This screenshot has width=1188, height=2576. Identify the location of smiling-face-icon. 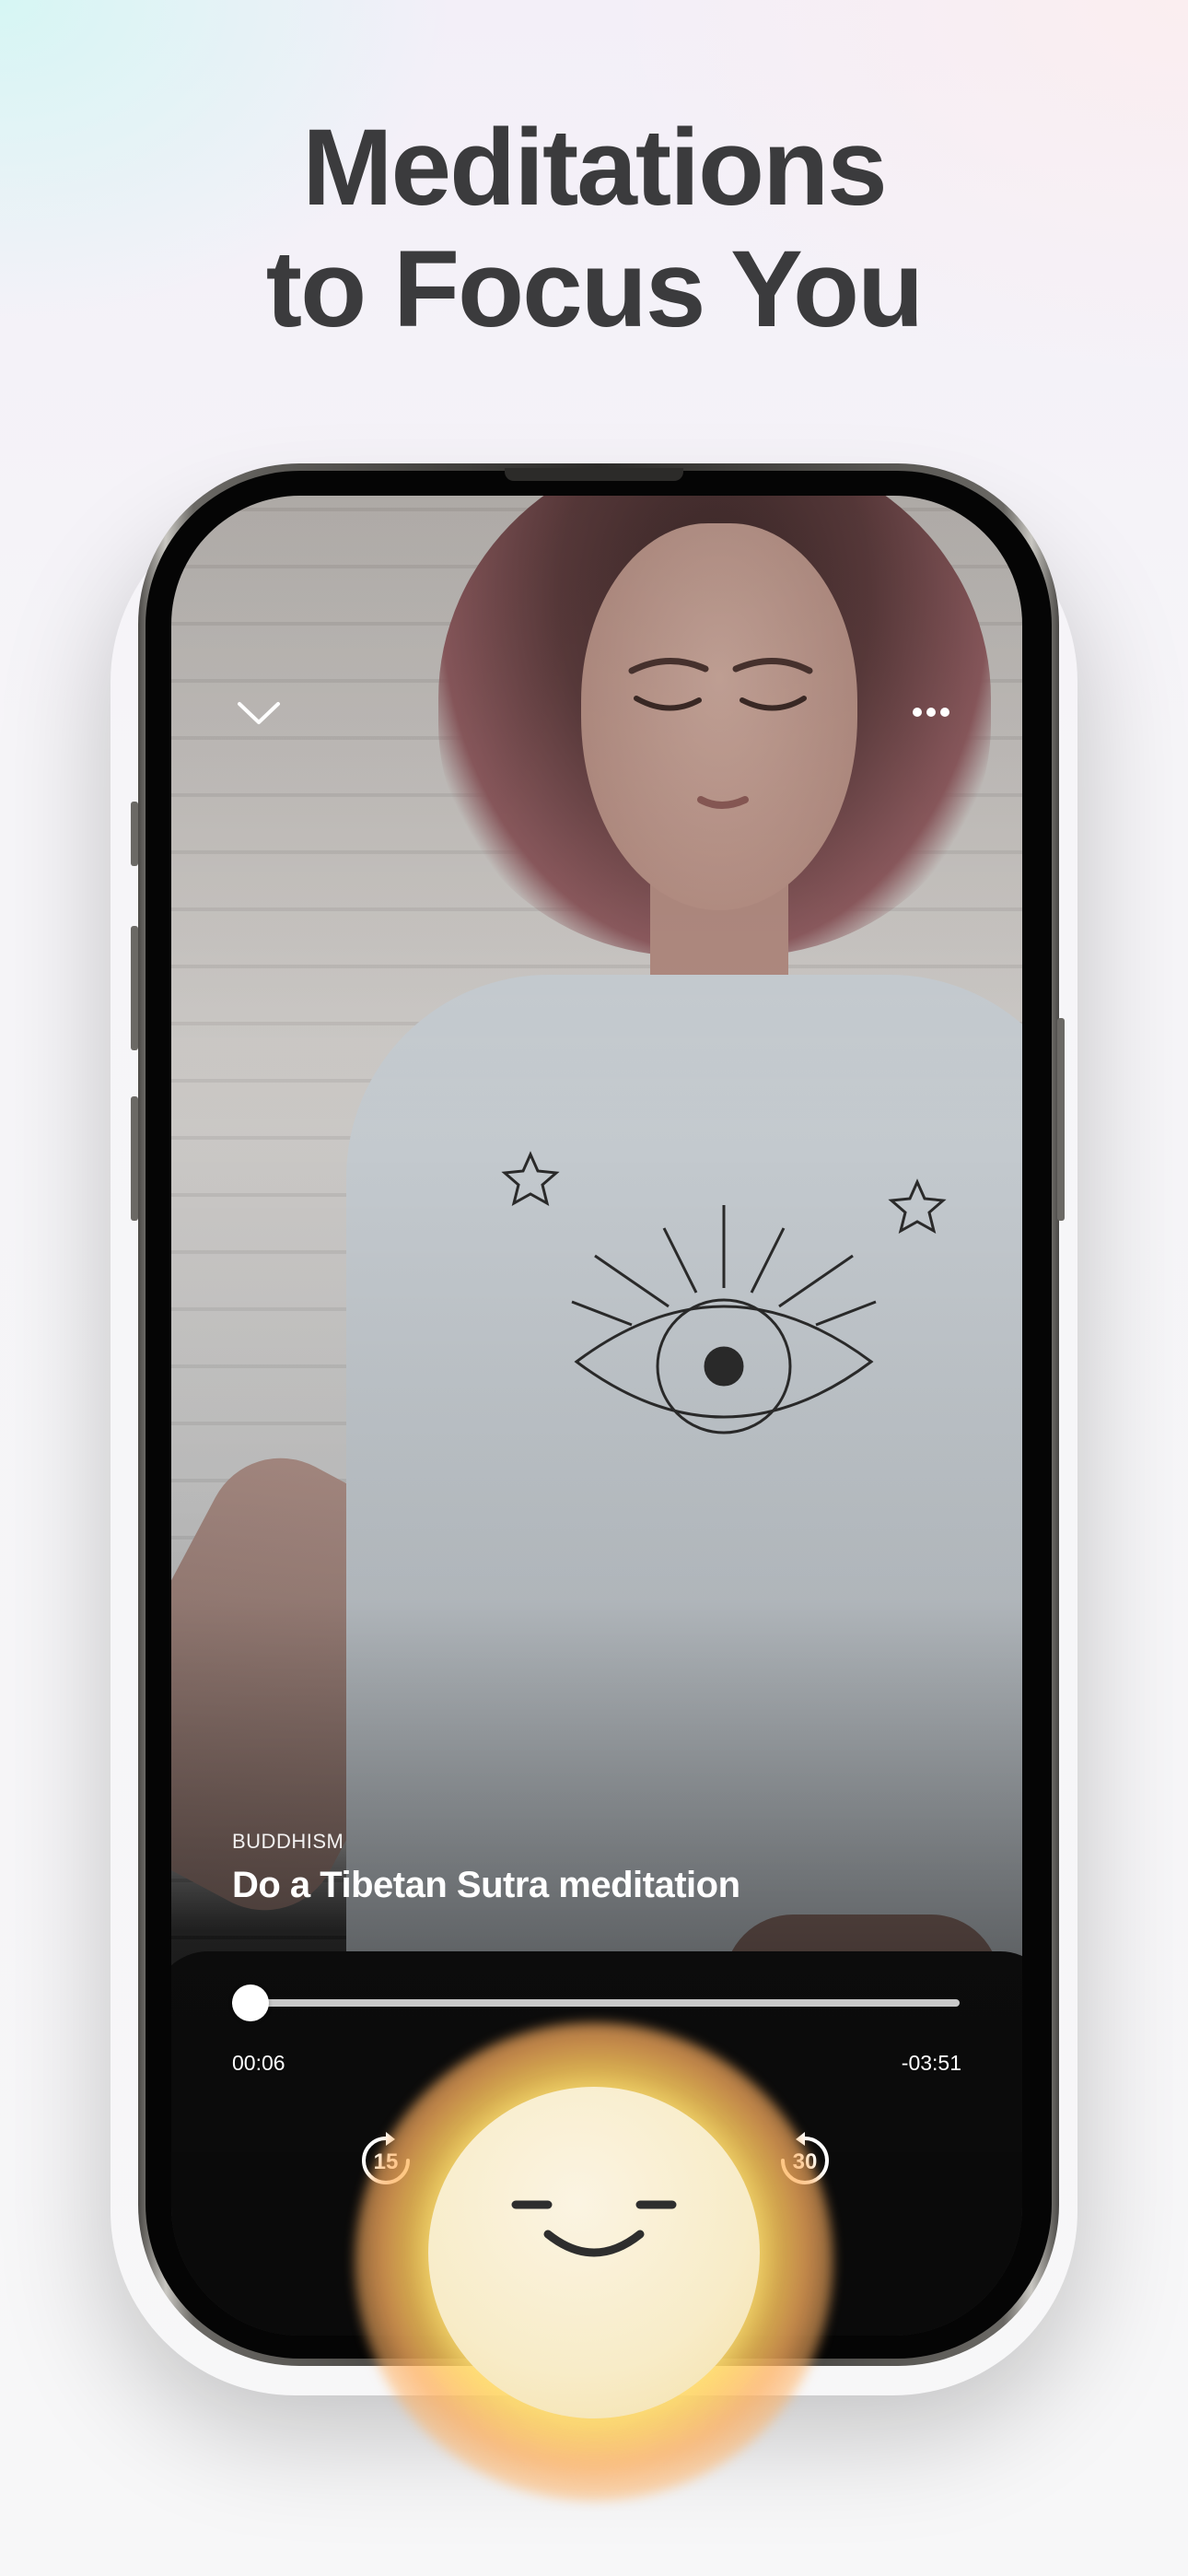
(594, 2228).